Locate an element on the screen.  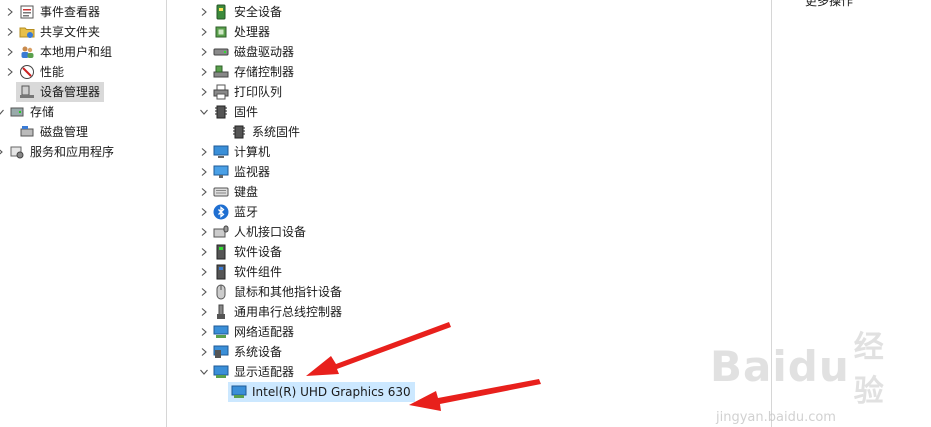
bluetooth-icon is located at coordinates (221, 212).